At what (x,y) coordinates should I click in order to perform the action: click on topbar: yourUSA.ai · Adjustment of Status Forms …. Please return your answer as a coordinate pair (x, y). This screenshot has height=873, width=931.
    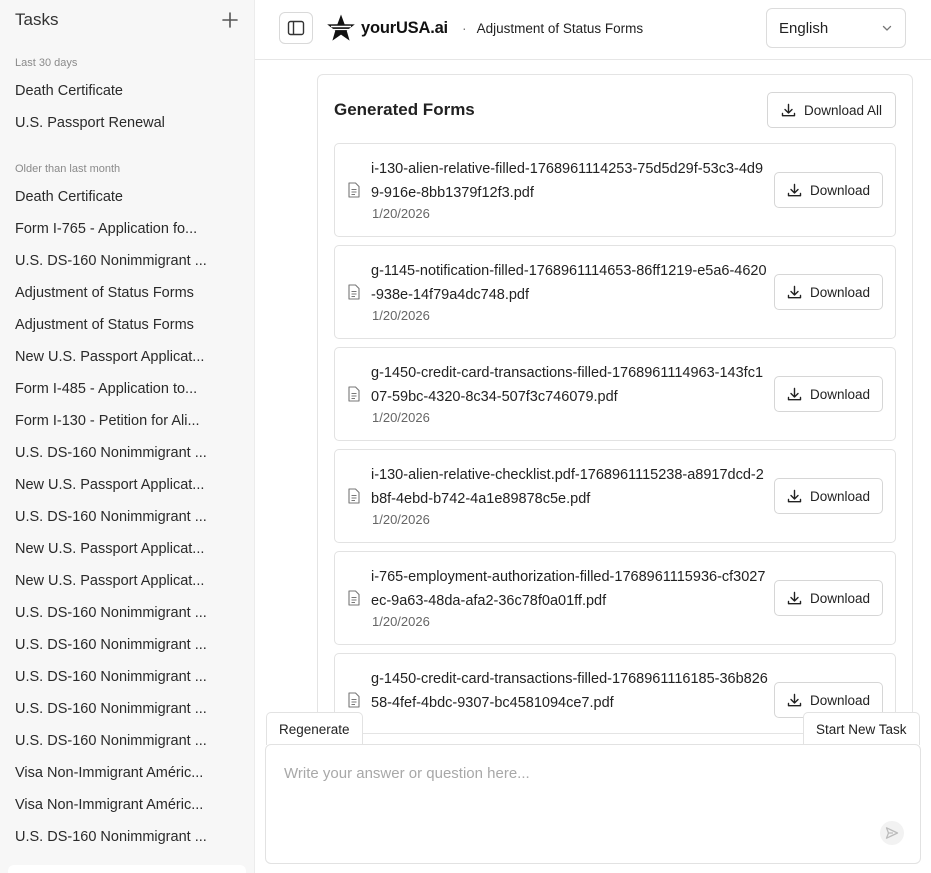
    Looking at the image, I should click on (593, 30).